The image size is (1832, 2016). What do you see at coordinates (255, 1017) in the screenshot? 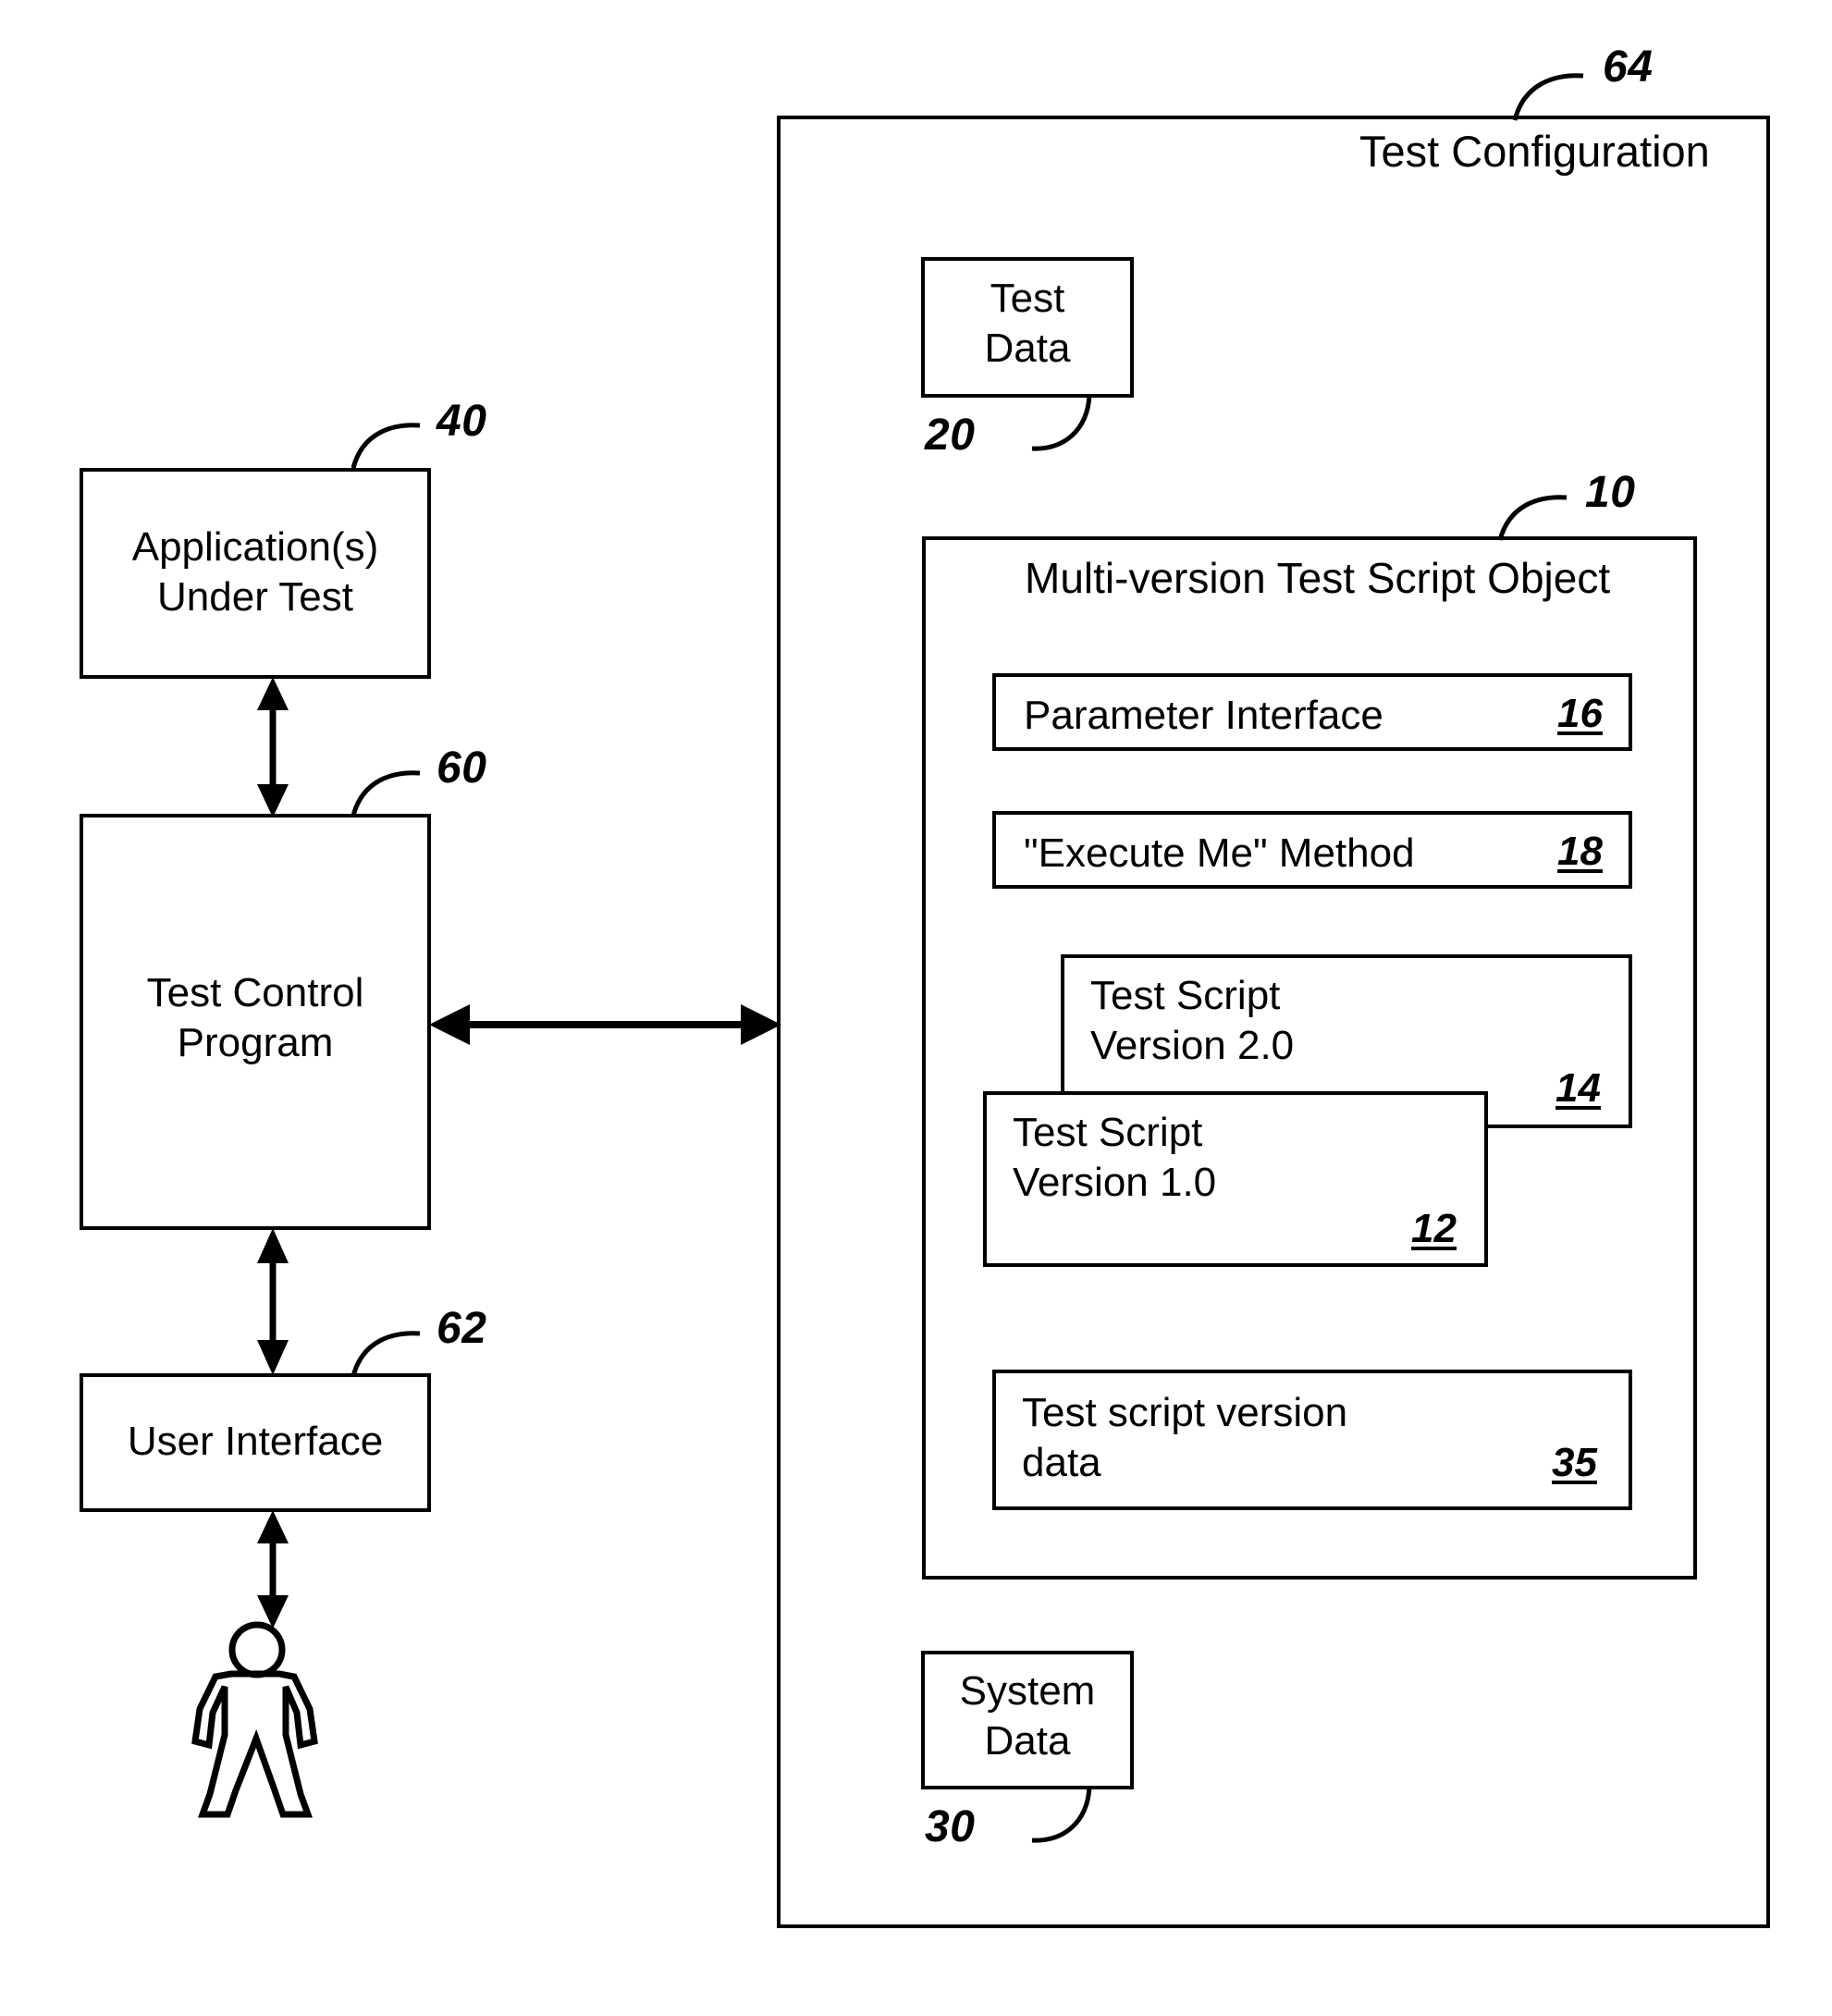
I see `test-control-program-label: Test Control Program` at bounding box center [255, 1017].